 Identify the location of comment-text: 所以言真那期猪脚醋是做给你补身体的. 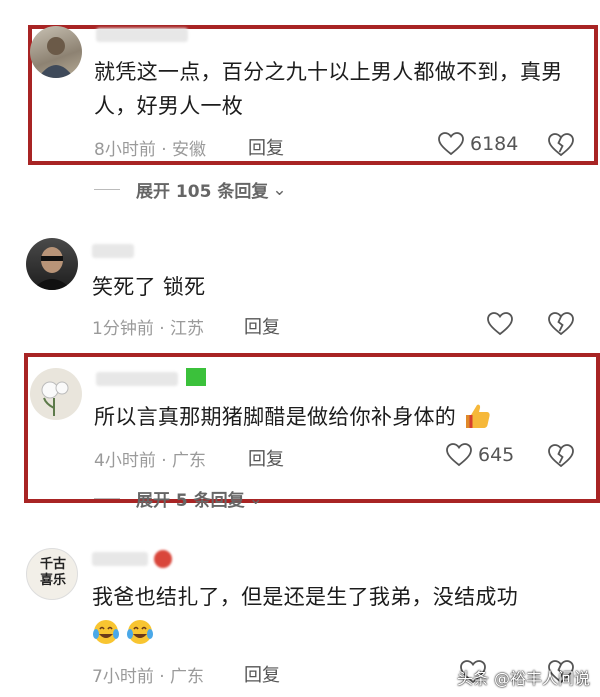
(334, 417).